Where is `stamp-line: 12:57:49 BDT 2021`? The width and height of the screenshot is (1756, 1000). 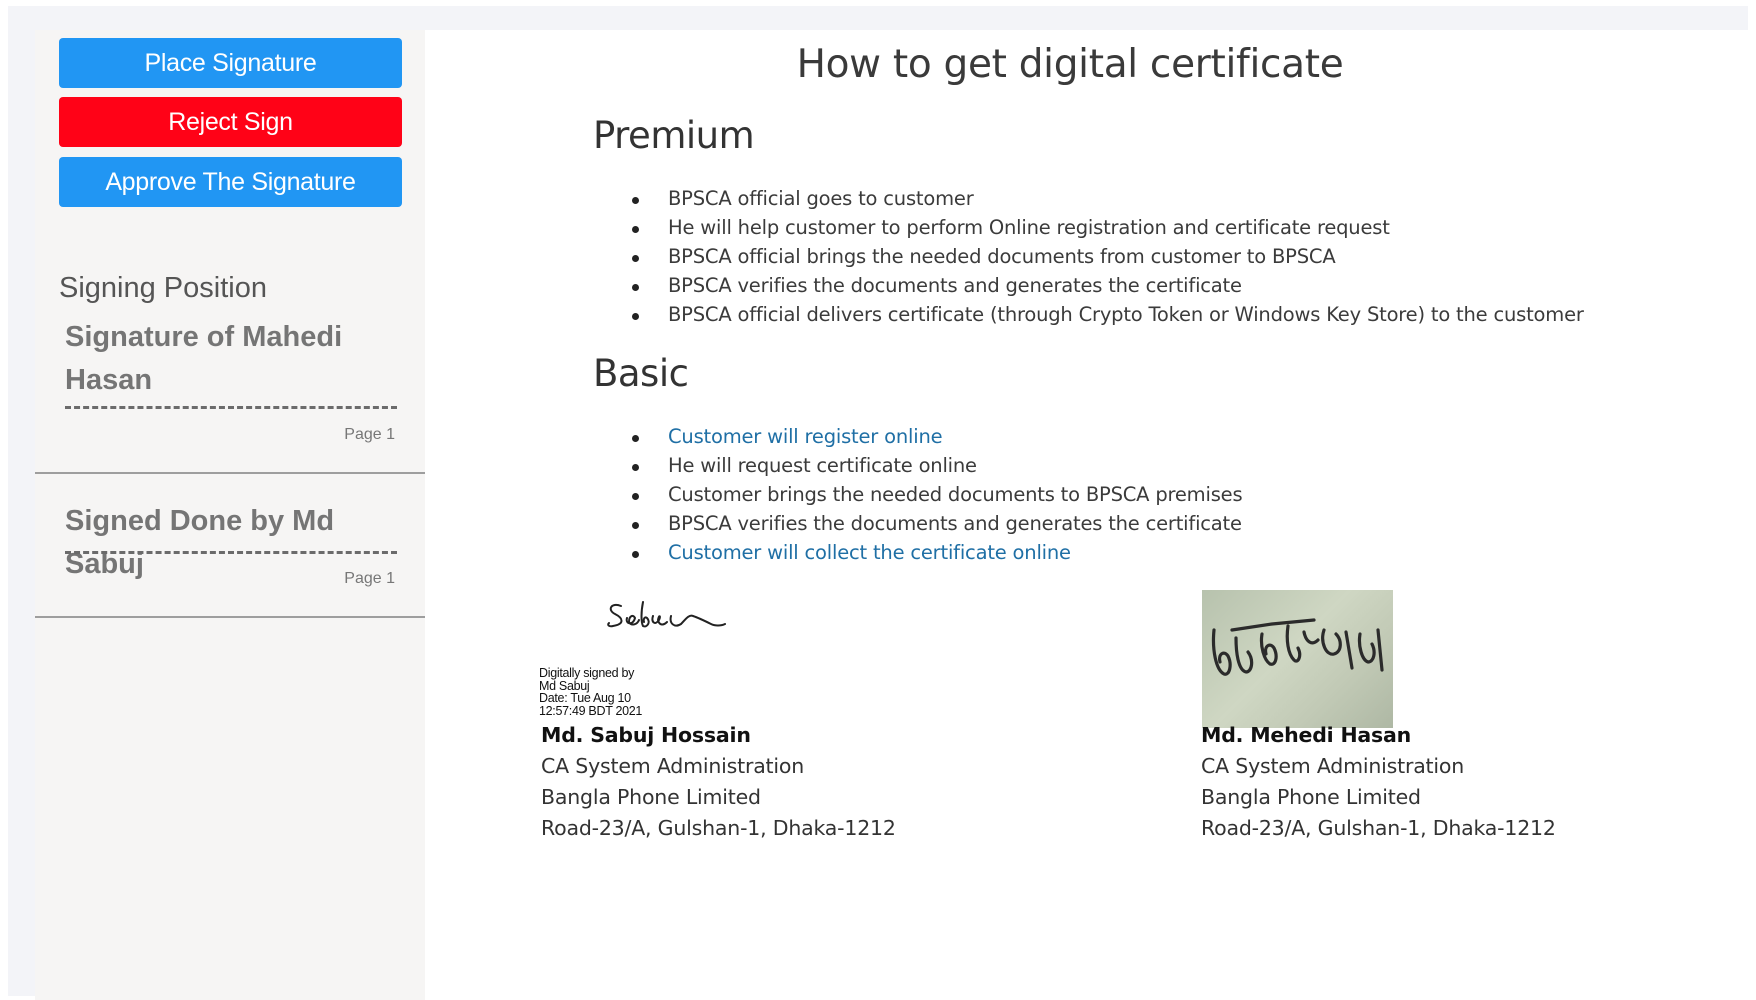 stamp-line: 12:57:49 BDT 2021 is located at coordinates (591, 710).